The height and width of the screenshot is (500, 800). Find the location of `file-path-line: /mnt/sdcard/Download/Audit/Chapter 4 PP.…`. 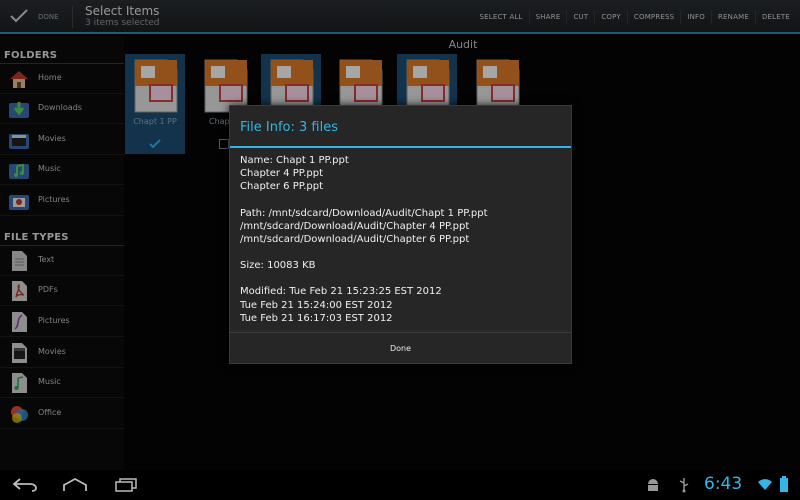

file-path-line: /mnt/sdcard/Download/Audit/Chapter 4 PP.… is located at coordinates (355, 226).